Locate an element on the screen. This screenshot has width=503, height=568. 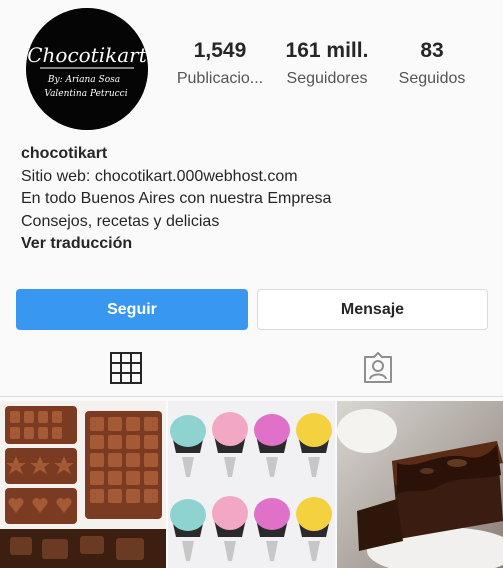
tagged-person-icon is located at coordinates (377, 367).